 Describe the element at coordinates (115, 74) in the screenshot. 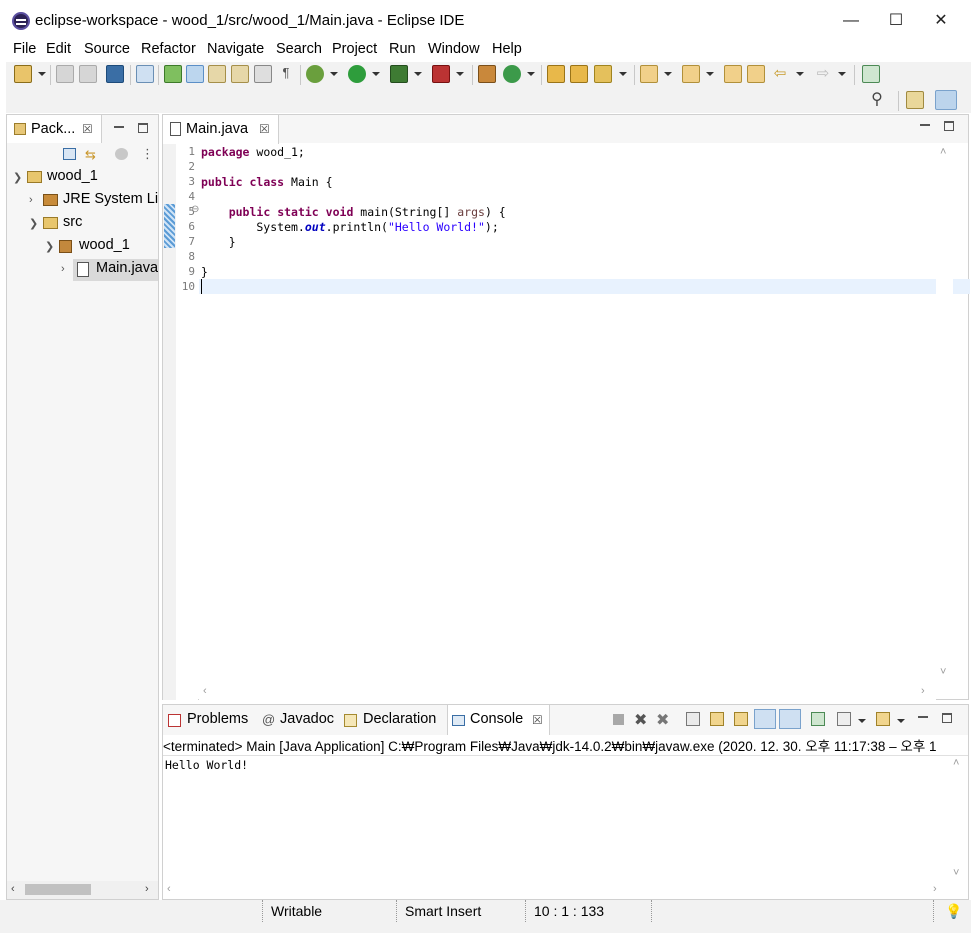

I see `terminal-icon` at that location.